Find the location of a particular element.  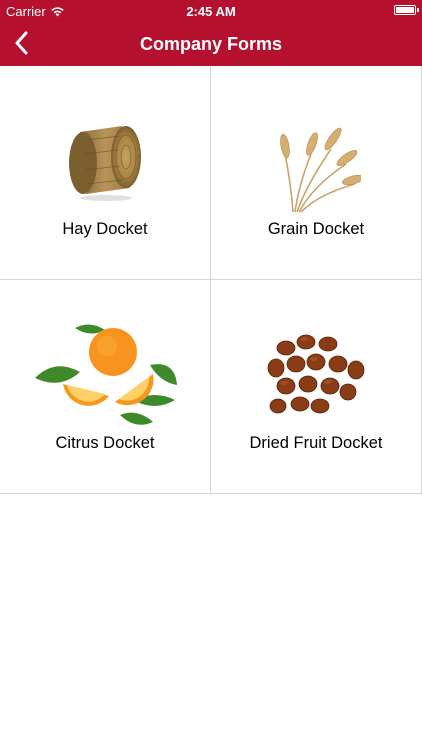

form-tile-hay-docket: Hay Docket is located at coordinates (105, 173).